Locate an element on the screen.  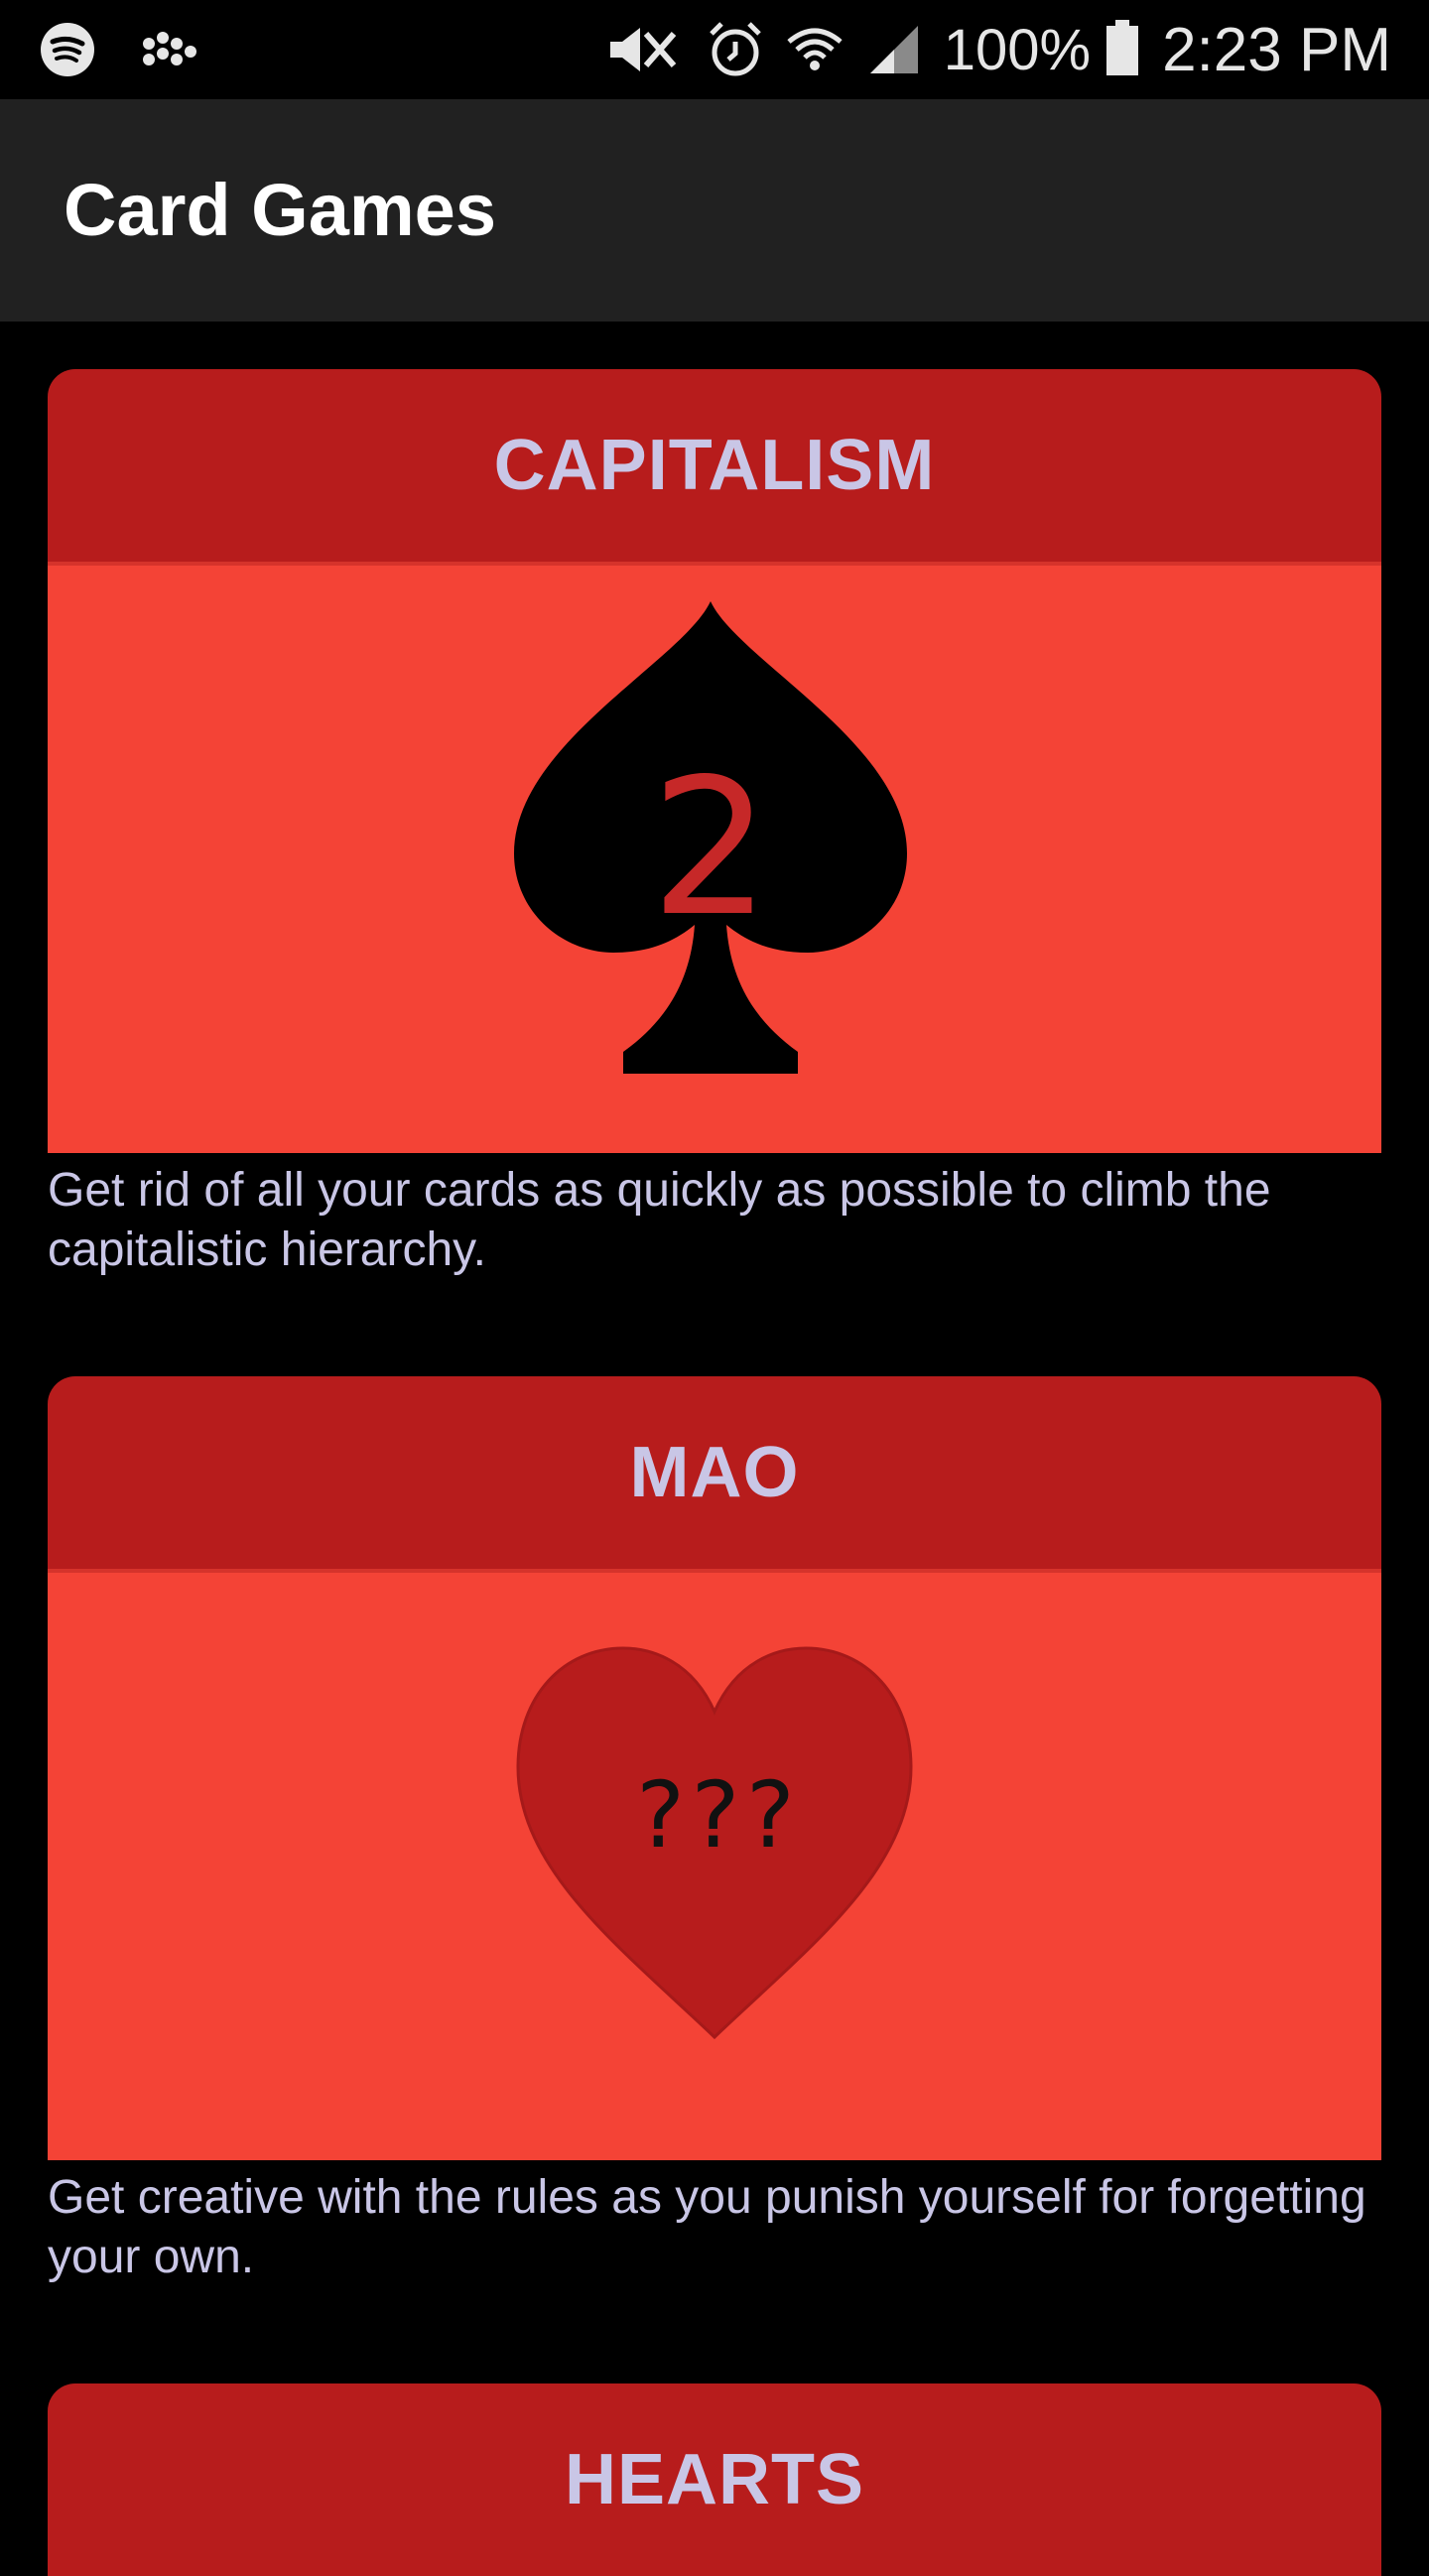
game-card-title: MAO is located at coordinates (714, 1473).